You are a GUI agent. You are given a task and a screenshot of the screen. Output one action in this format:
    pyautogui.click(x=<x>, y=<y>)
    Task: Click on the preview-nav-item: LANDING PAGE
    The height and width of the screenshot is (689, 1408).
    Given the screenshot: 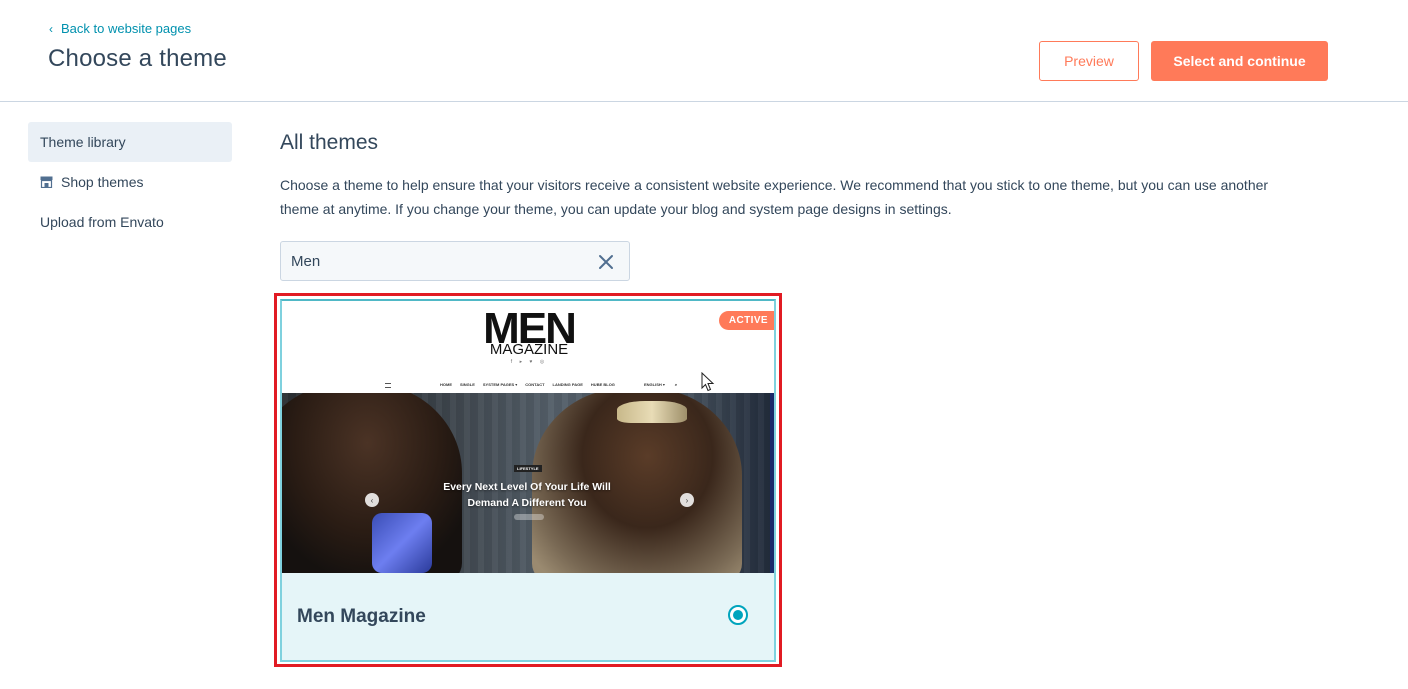 What is the action you would take?
    pyautogui.click(x=567, y=384)
    